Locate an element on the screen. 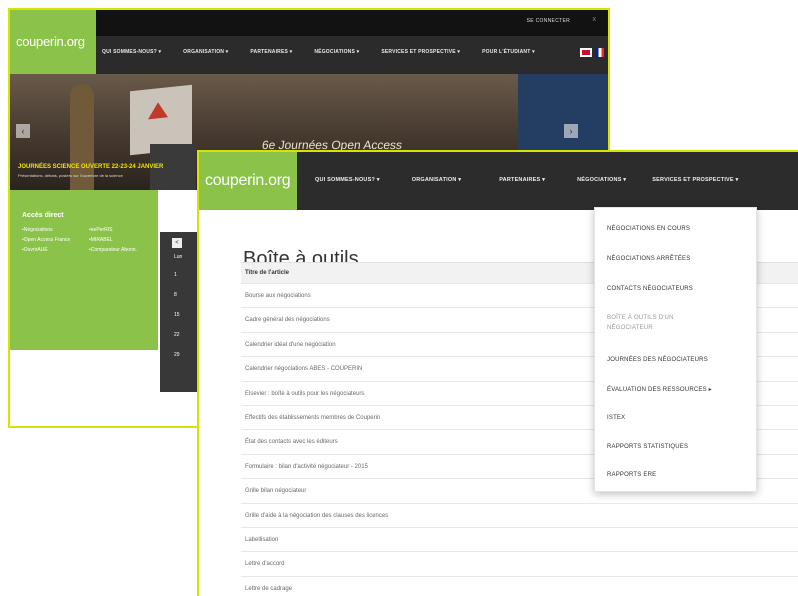  quick-access-item: OuvrirAUE is located at coordinates (51, 250).